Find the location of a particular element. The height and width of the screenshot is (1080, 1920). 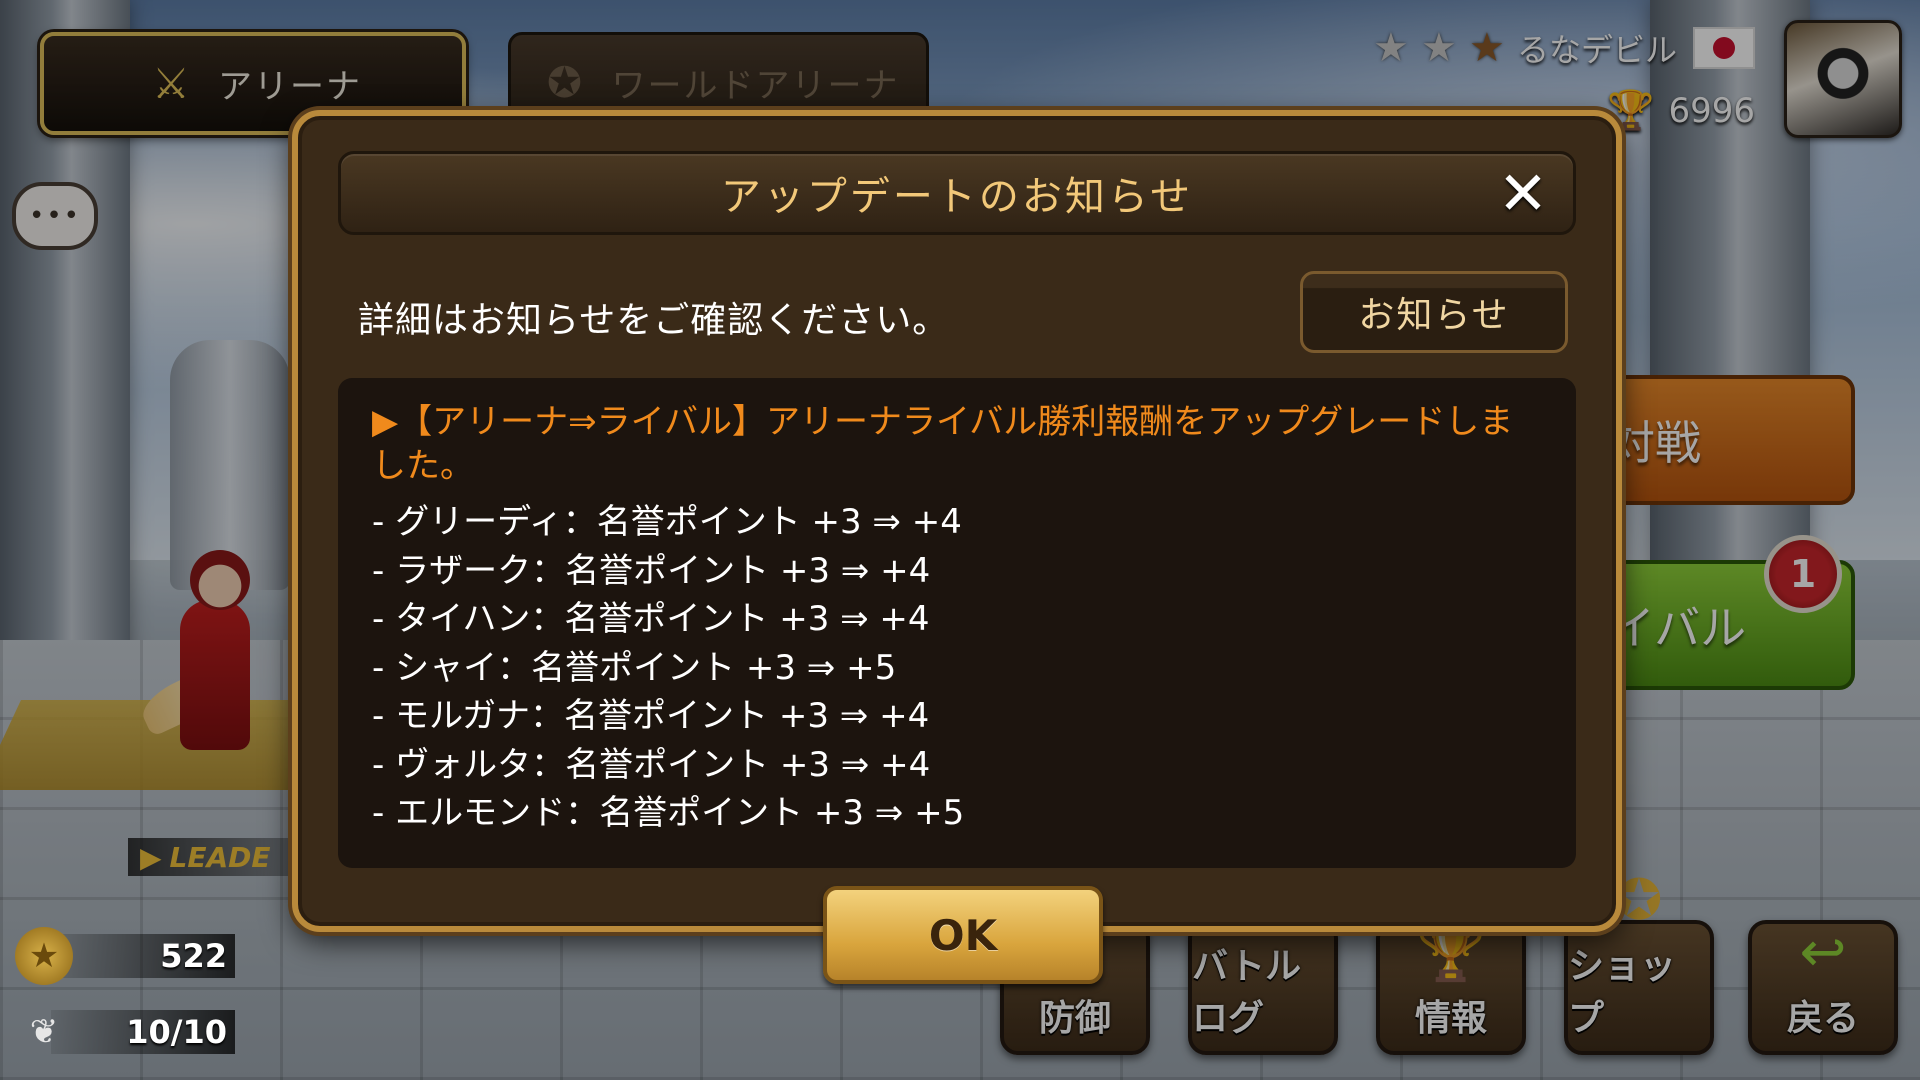

close-icon: ✕ is located at coordinates (1523, 194).